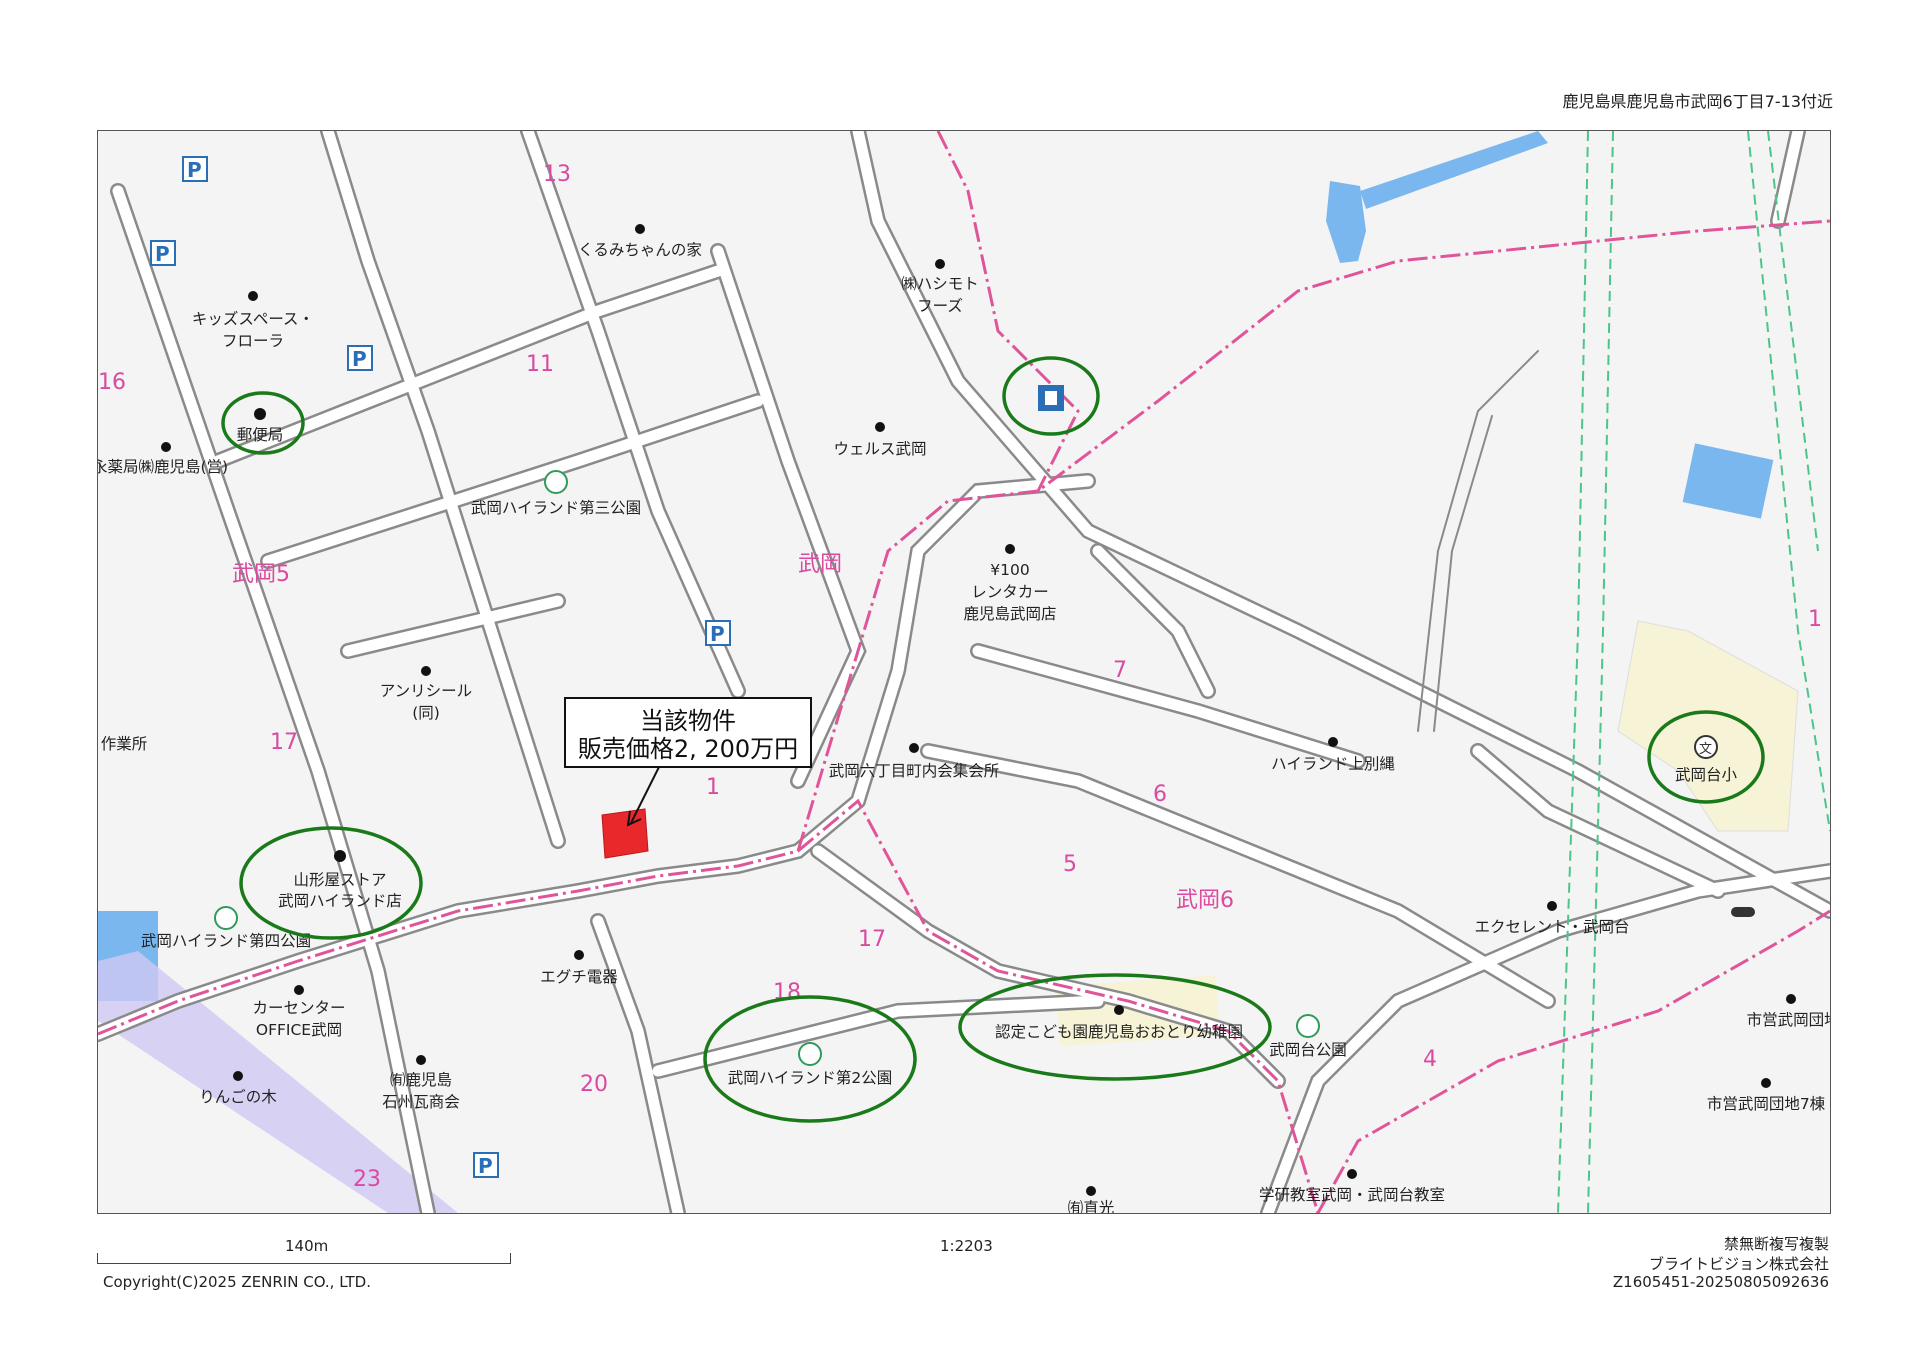  I want to click on notice: 禁無断複写複製, so click(1776, 1244).